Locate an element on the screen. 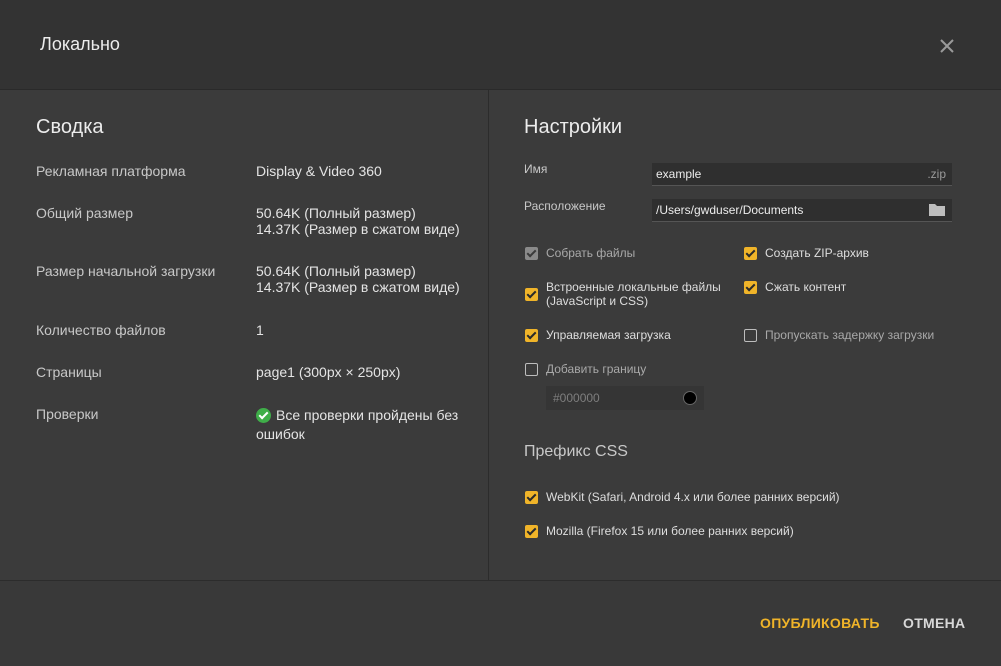  css-prefix-title: Префикс CSS is located at coordinates (576, 451).